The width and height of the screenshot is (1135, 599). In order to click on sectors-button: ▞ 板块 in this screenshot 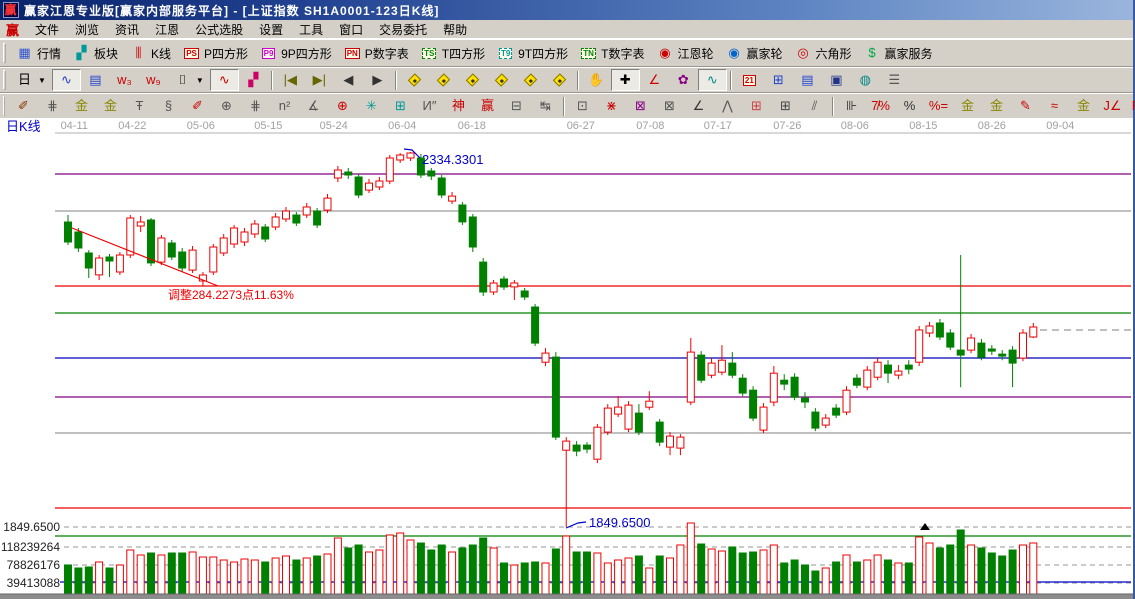, I will do `click(95, 53)`.